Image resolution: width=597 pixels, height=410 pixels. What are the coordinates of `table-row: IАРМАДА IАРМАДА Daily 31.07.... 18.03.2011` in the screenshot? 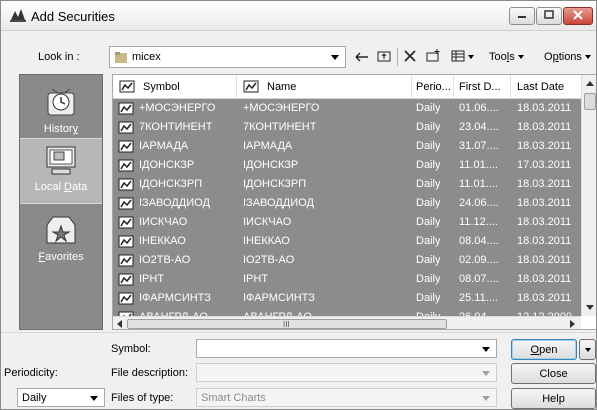 It's located at (347, 146).